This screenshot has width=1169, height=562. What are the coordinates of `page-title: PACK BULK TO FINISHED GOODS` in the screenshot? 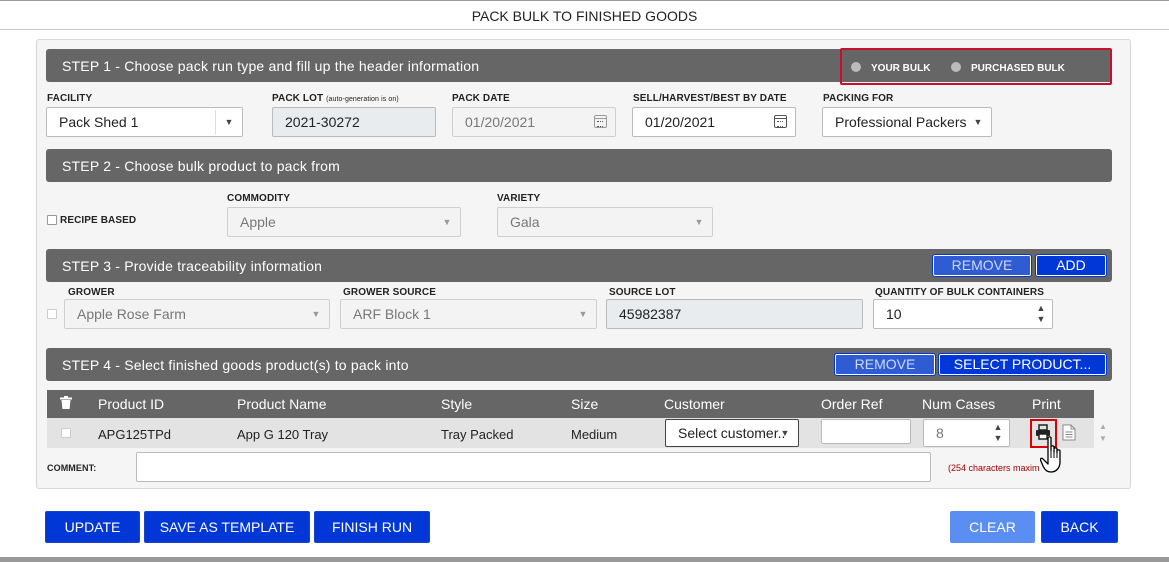 It's located at (584, 16).